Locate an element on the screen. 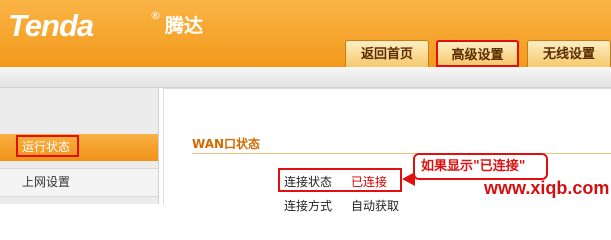 This screenshot has width=611, height=240. watermark: www.xiqb.com is located at coordinates (547, 188).